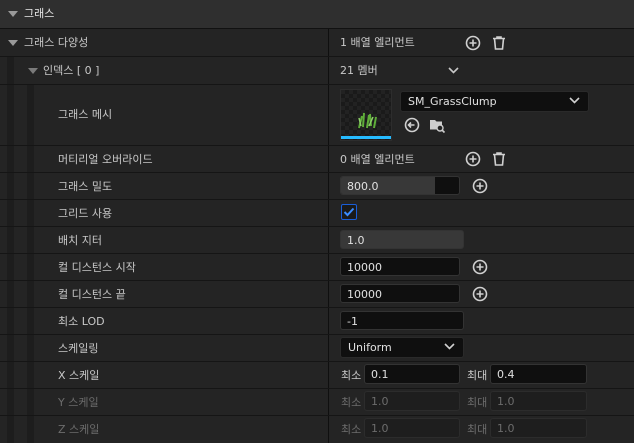 This screenshot has height=443, width=634. I want to click on grass-mesh-row: 그래스 메시 SM_GrassClump, so click(317, 115).